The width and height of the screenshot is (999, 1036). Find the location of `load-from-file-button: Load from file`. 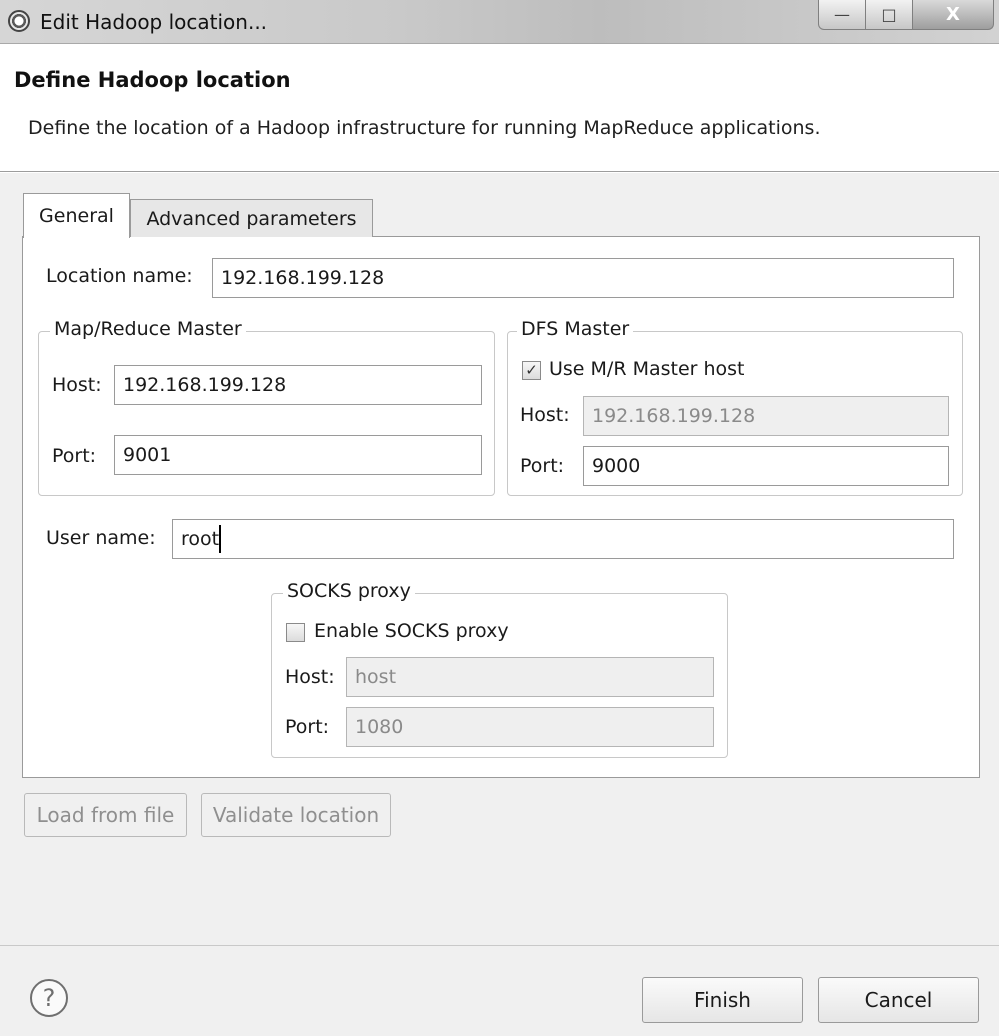

load-from-file-button: Load from file is located at coordinates (105, 815).